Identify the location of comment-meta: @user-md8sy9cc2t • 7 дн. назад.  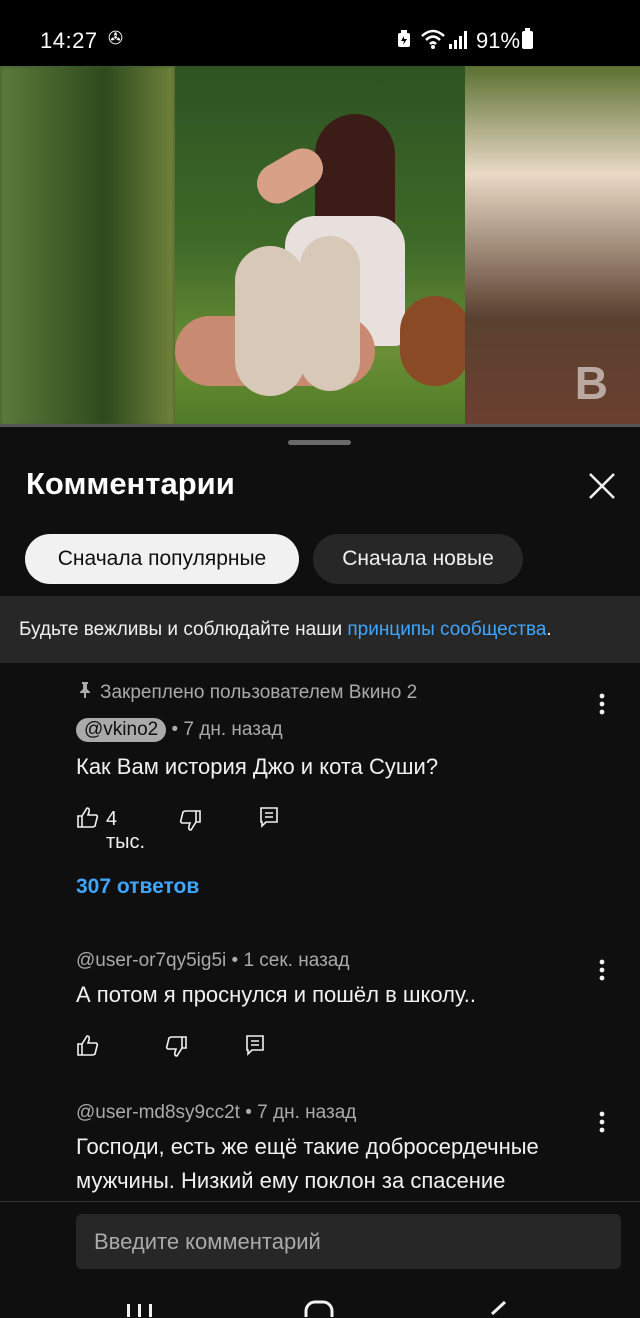
(216, 1113).